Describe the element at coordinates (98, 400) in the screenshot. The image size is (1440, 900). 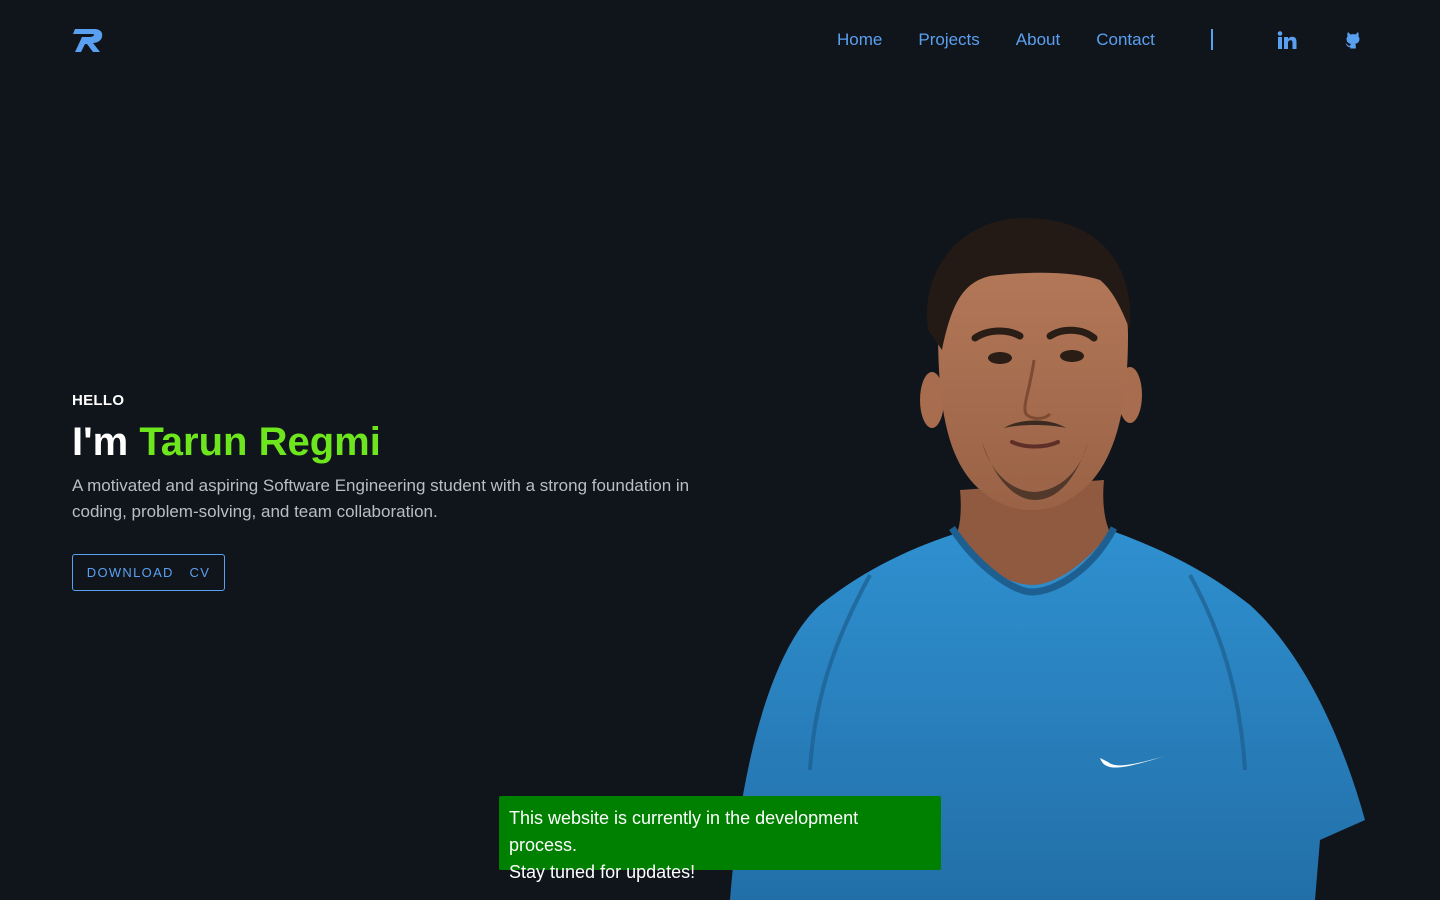
I see `greeting-label: HELLO` at that location.